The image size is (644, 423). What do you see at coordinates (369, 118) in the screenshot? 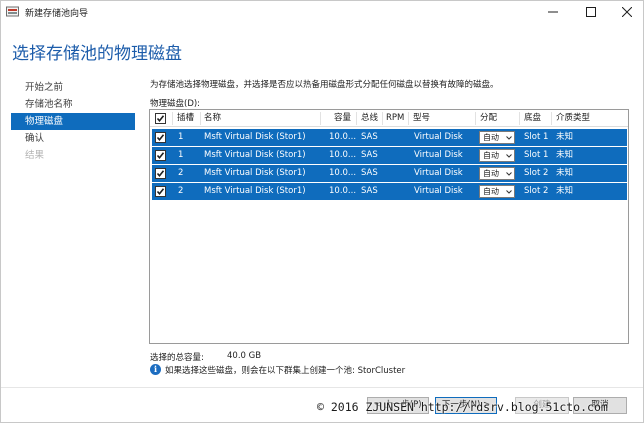
I see `column-header-bus: 总线` at bounding box center [369, 118].